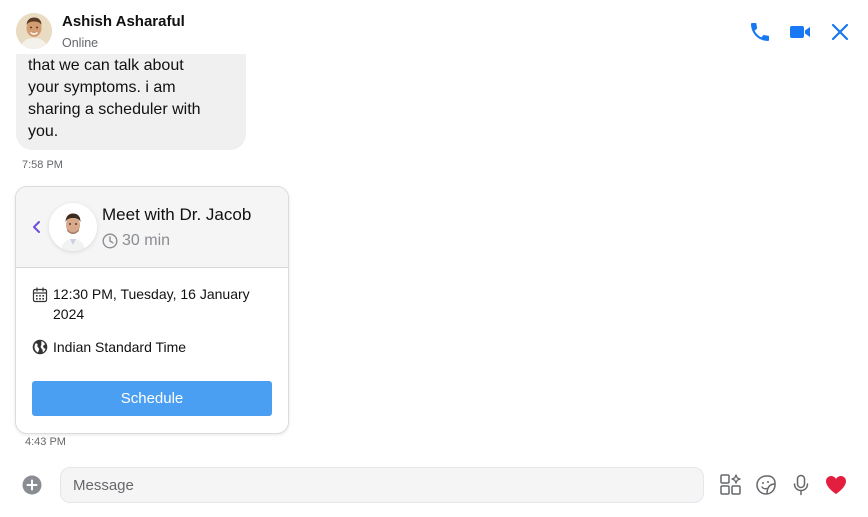 Image resolution: width=868 pixels, height=517 pixels. Describe the element at coordinates (731, 485) in the screenshot. I see `apps-icon` at that location.